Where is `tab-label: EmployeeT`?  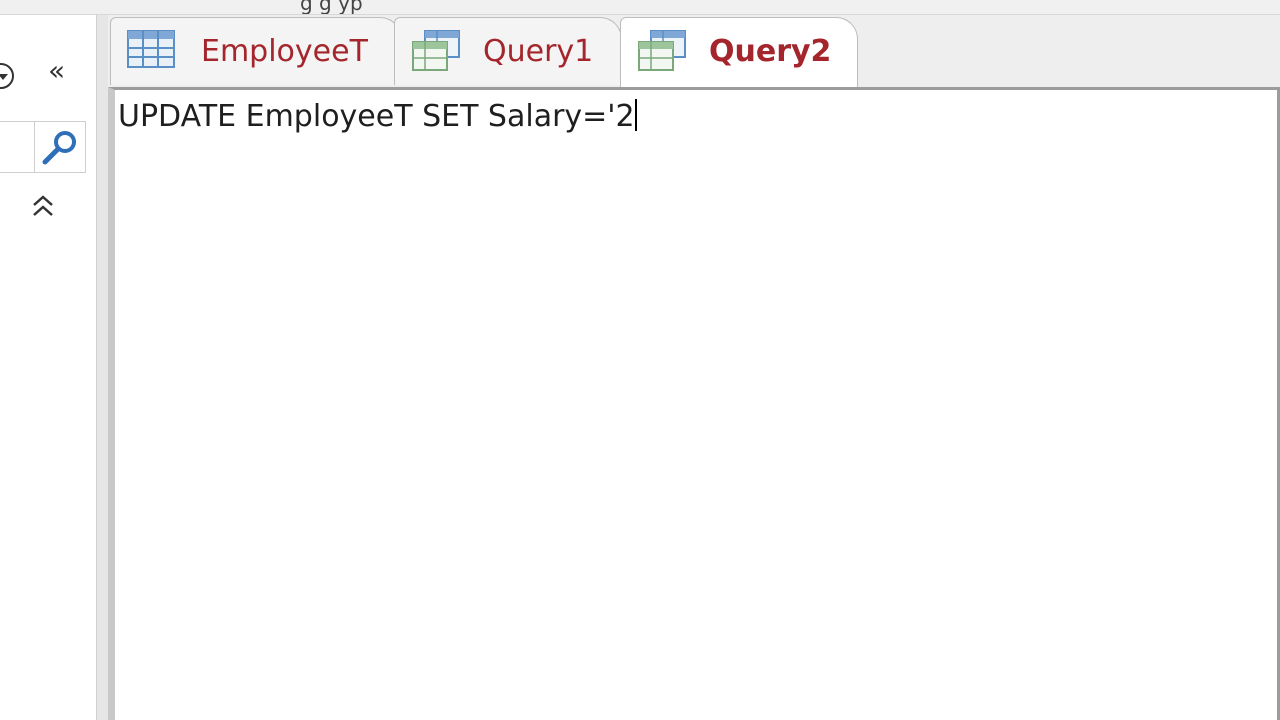
tab-label: EmployeeT is located at coordinates (284, 51).